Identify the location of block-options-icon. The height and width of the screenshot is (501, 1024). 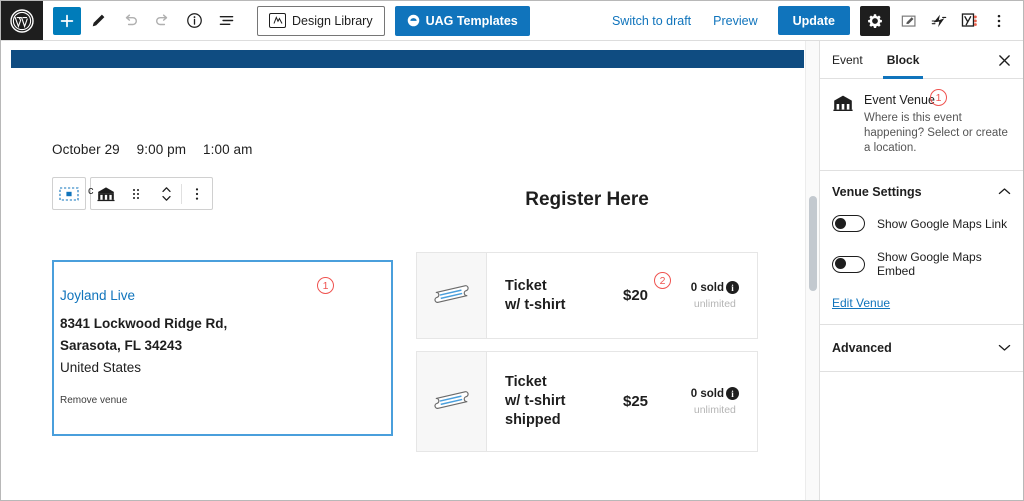
(197, 193).